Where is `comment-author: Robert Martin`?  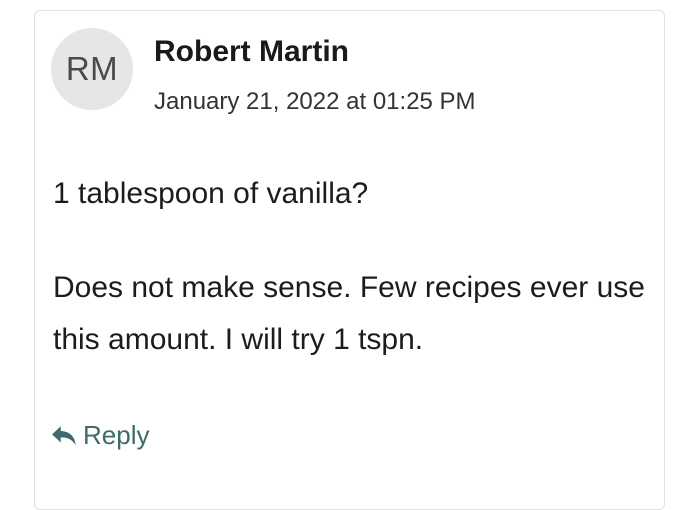 comment-author: Robert Martin is located at coordinates (251, 51).